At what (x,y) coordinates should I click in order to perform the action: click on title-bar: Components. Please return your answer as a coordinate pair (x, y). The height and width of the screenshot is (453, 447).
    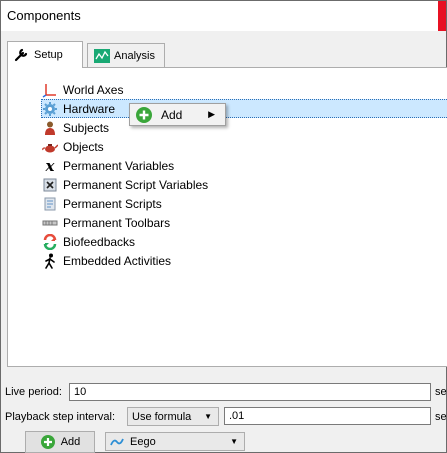
    Looking at the image, I should click on (223, 16).